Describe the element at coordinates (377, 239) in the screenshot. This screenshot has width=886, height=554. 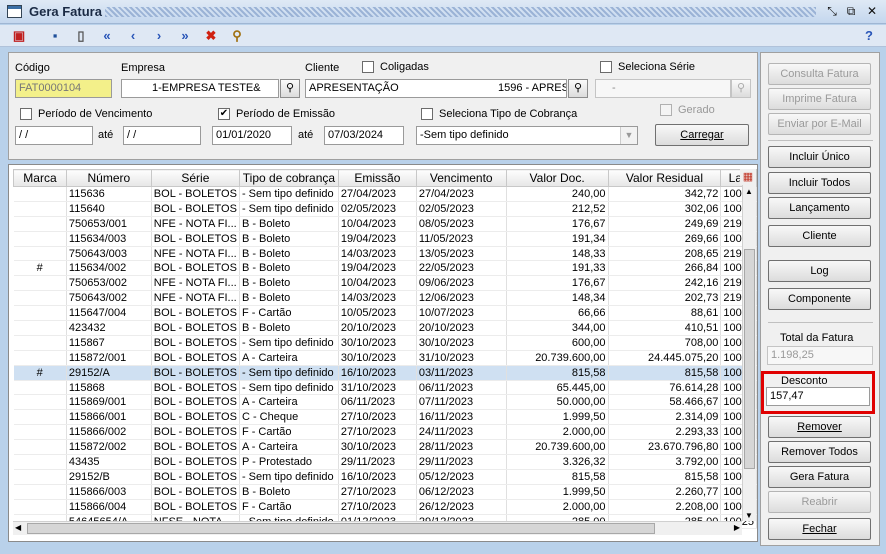
I see `table-cell: 19/04/2023` at that location.